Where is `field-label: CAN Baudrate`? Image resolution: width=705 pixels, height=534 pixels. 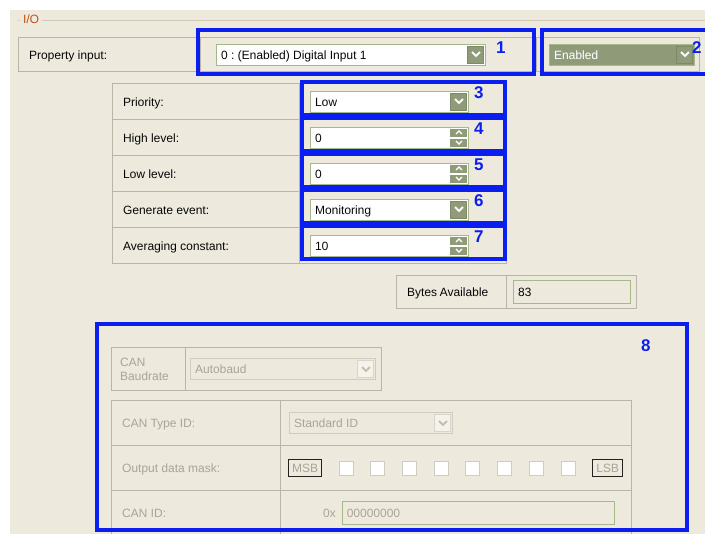
field-label: CAN Baudrate is located at coordinates (145, 369).